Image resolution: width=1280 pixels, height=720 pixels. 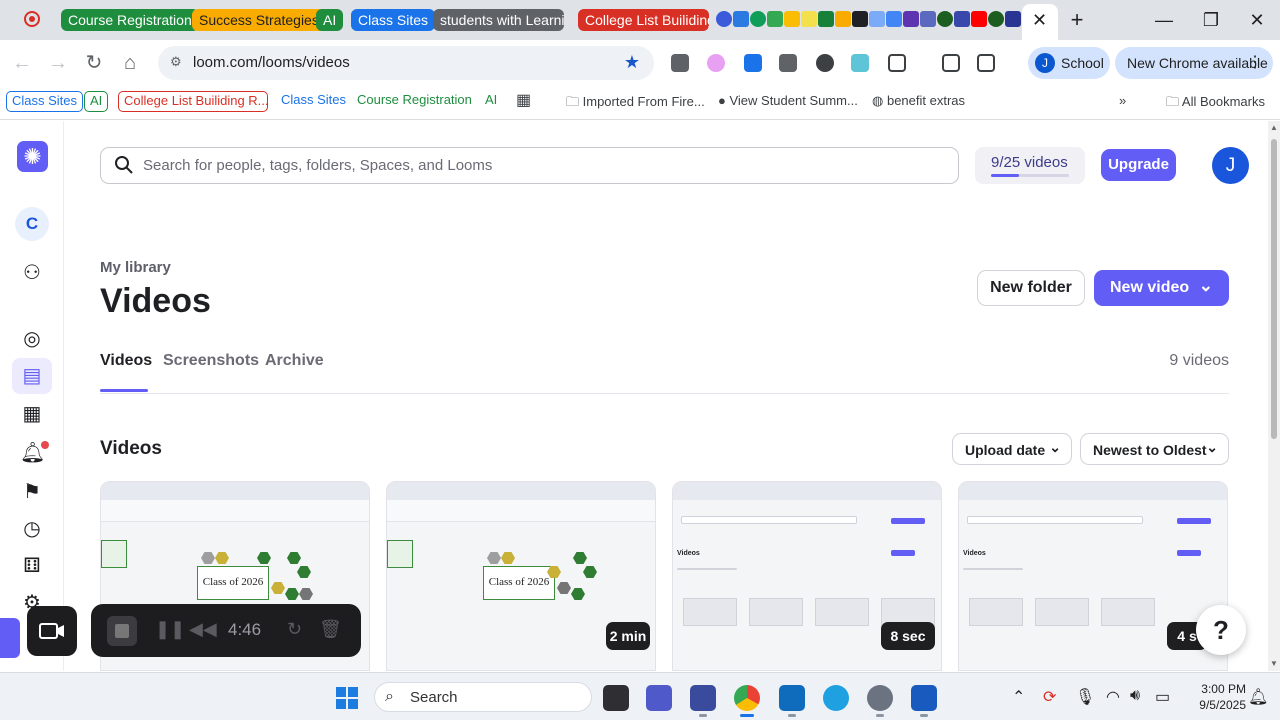 I want to click on taskbar-search: ⌕ Search, so click(x=483, y=697).